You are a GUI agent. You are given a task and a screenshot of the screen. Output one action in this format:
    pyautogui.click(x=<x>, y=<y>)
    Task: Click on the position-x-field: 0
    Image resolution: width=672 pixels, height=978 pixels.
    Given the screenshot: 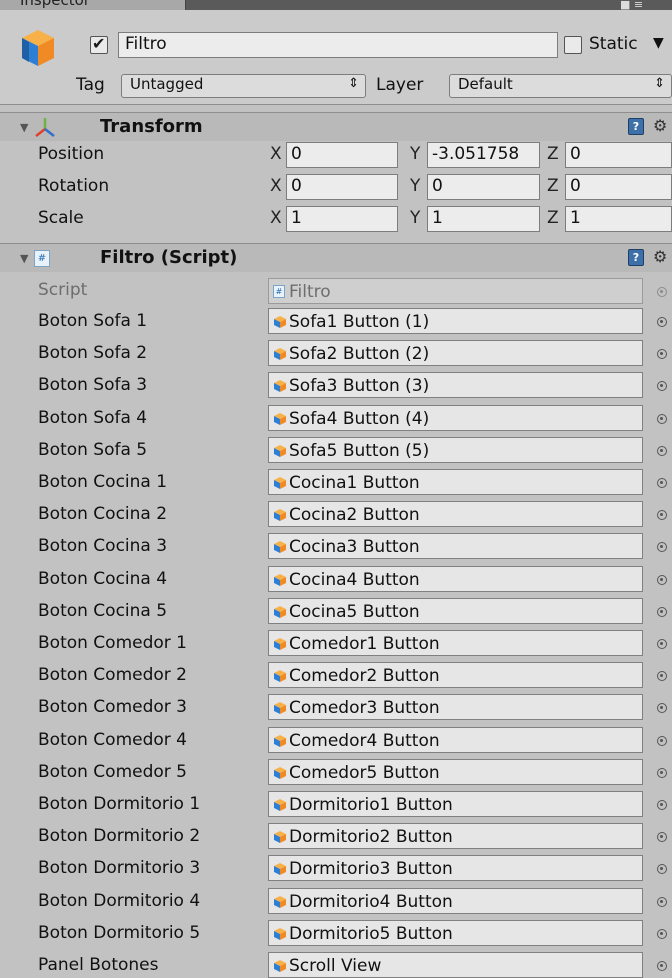 What is the action you would take?
    pyautogui.click(x=342, y=155)
    